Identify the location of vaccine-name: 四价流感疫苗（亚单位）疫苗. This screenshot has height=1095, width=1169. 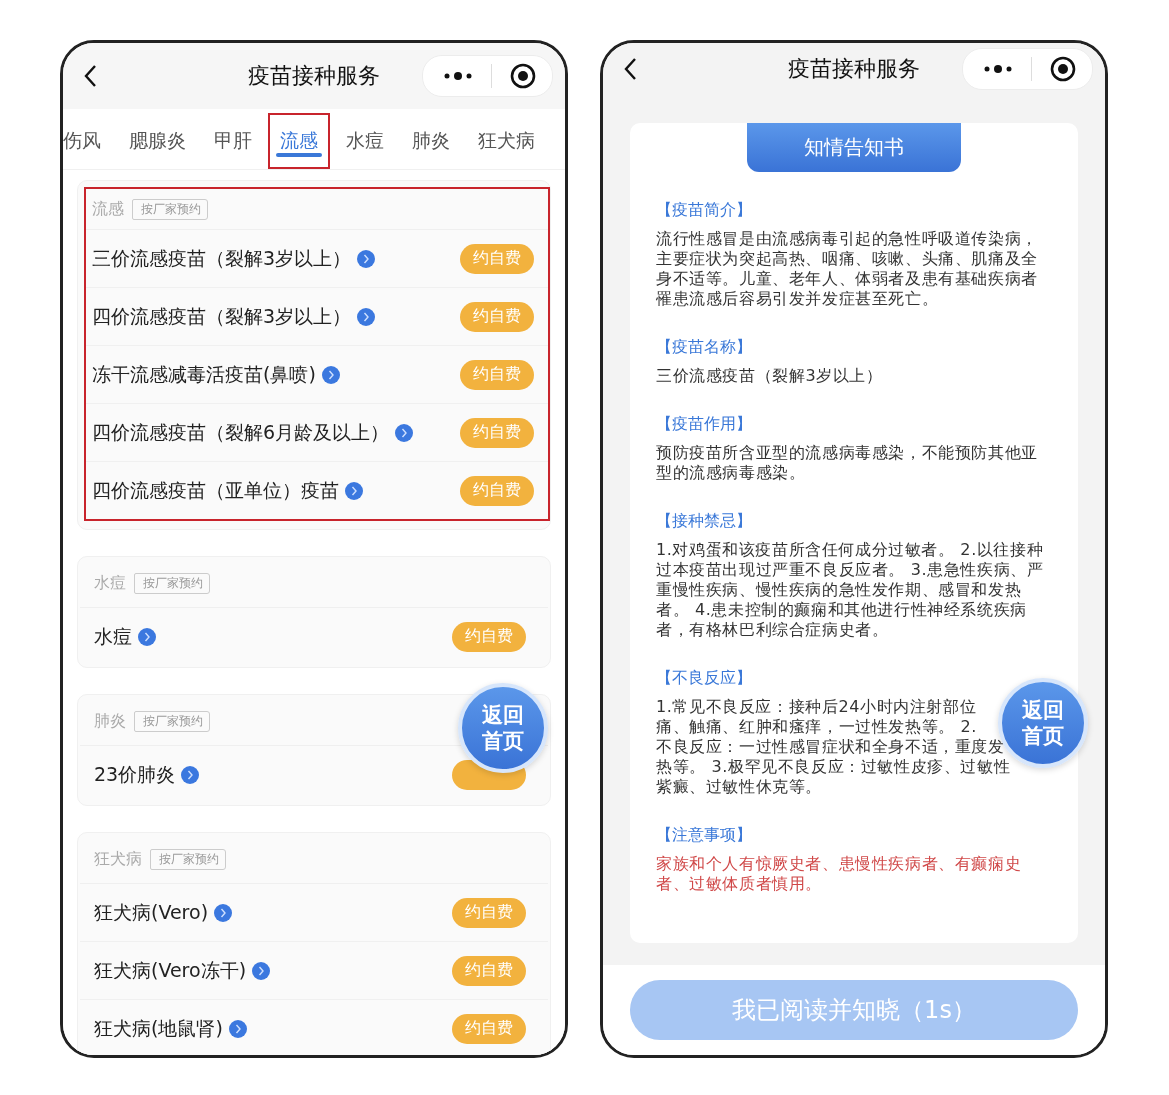
(215, 490).